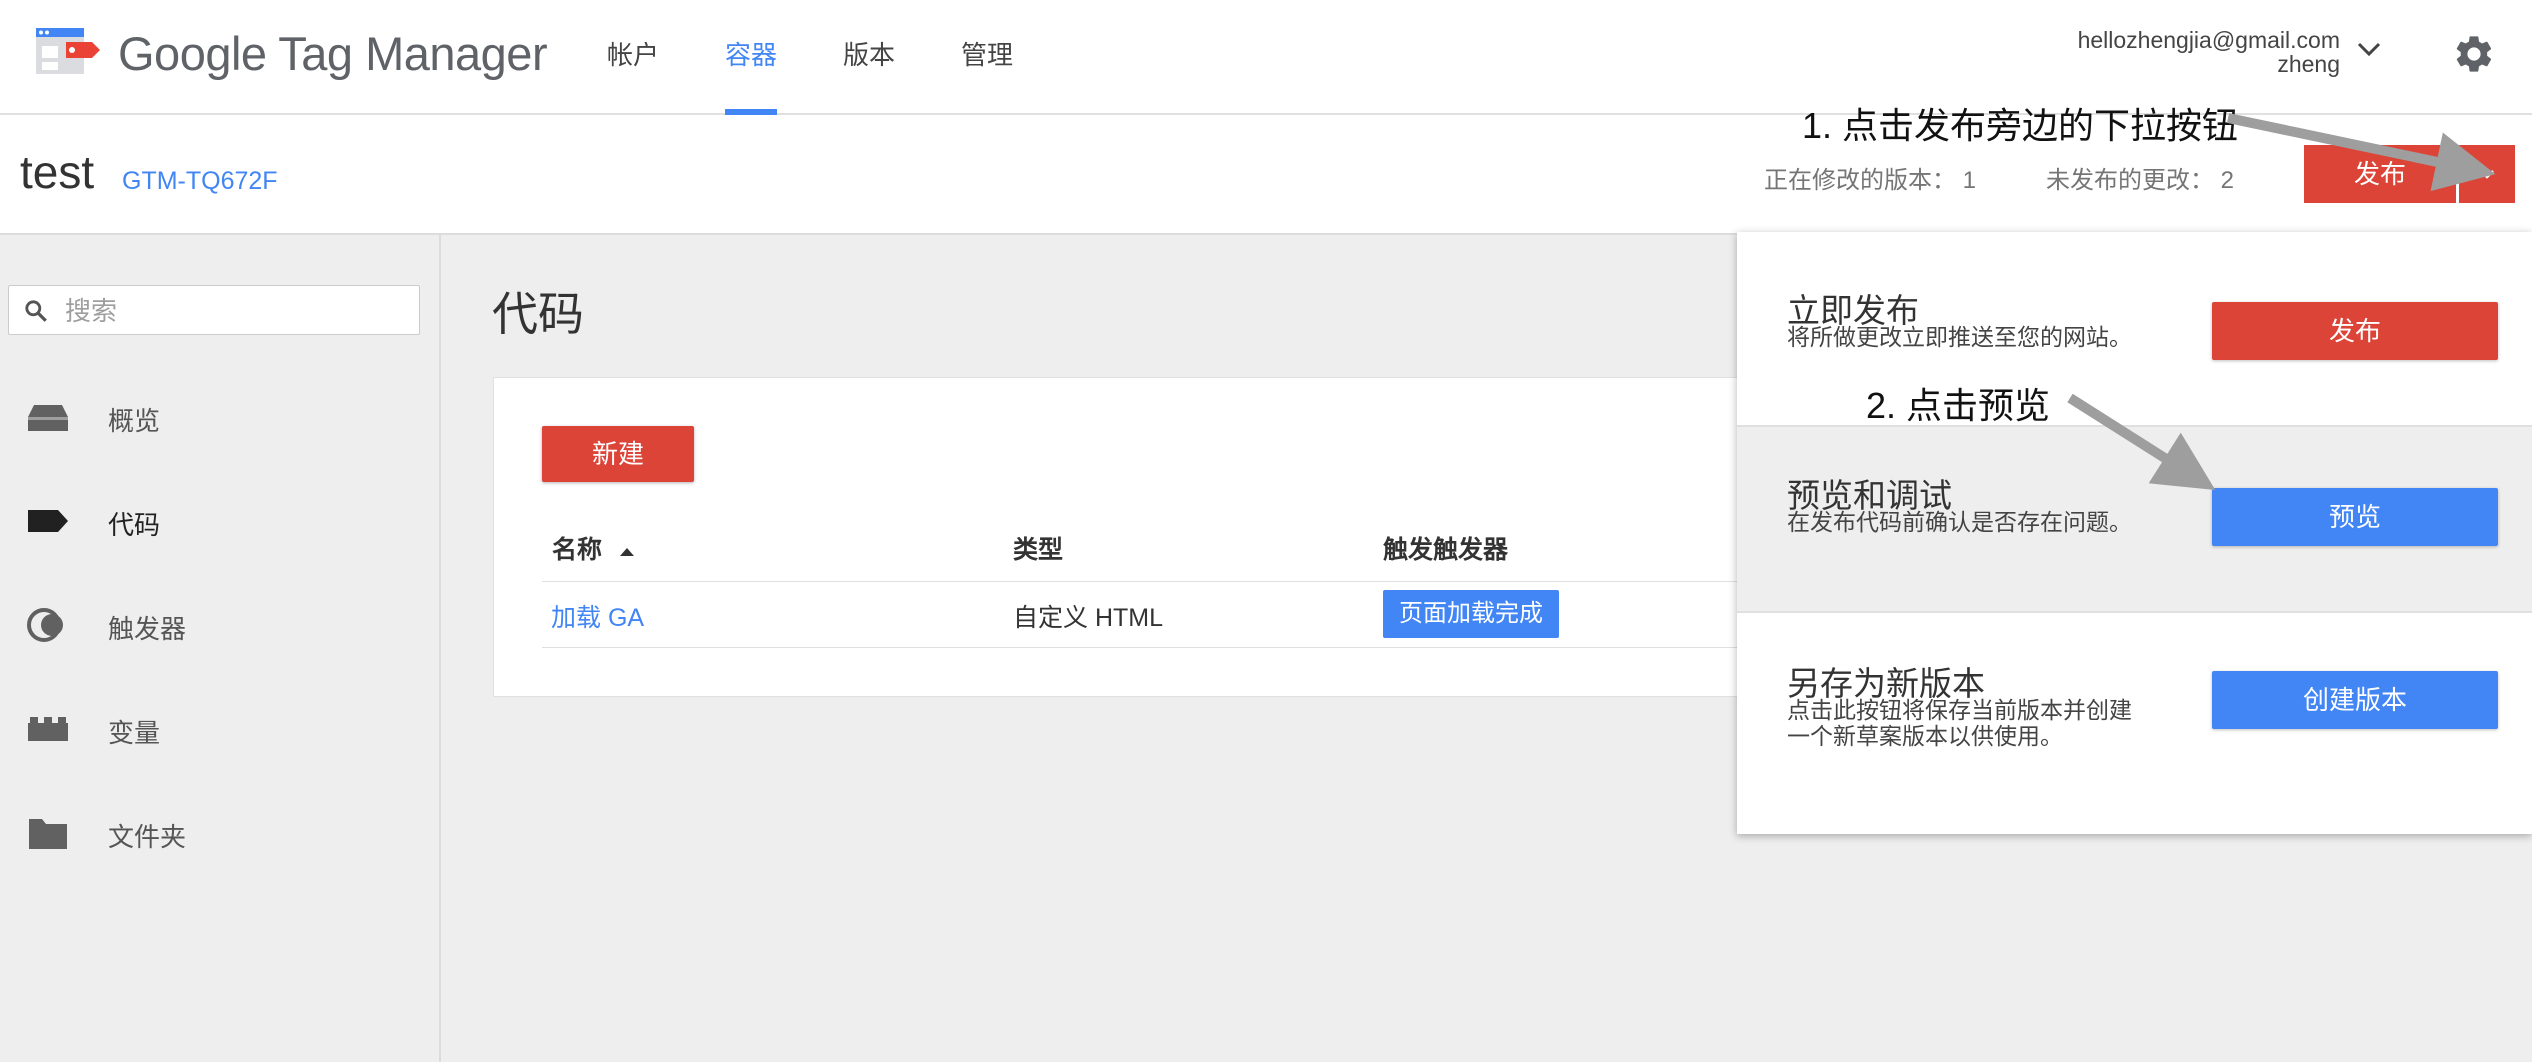  Describe the element at coordinates (2208, 40) in the screenshot. I see `account-email: hellozhengjia@gmail.com` at that location.